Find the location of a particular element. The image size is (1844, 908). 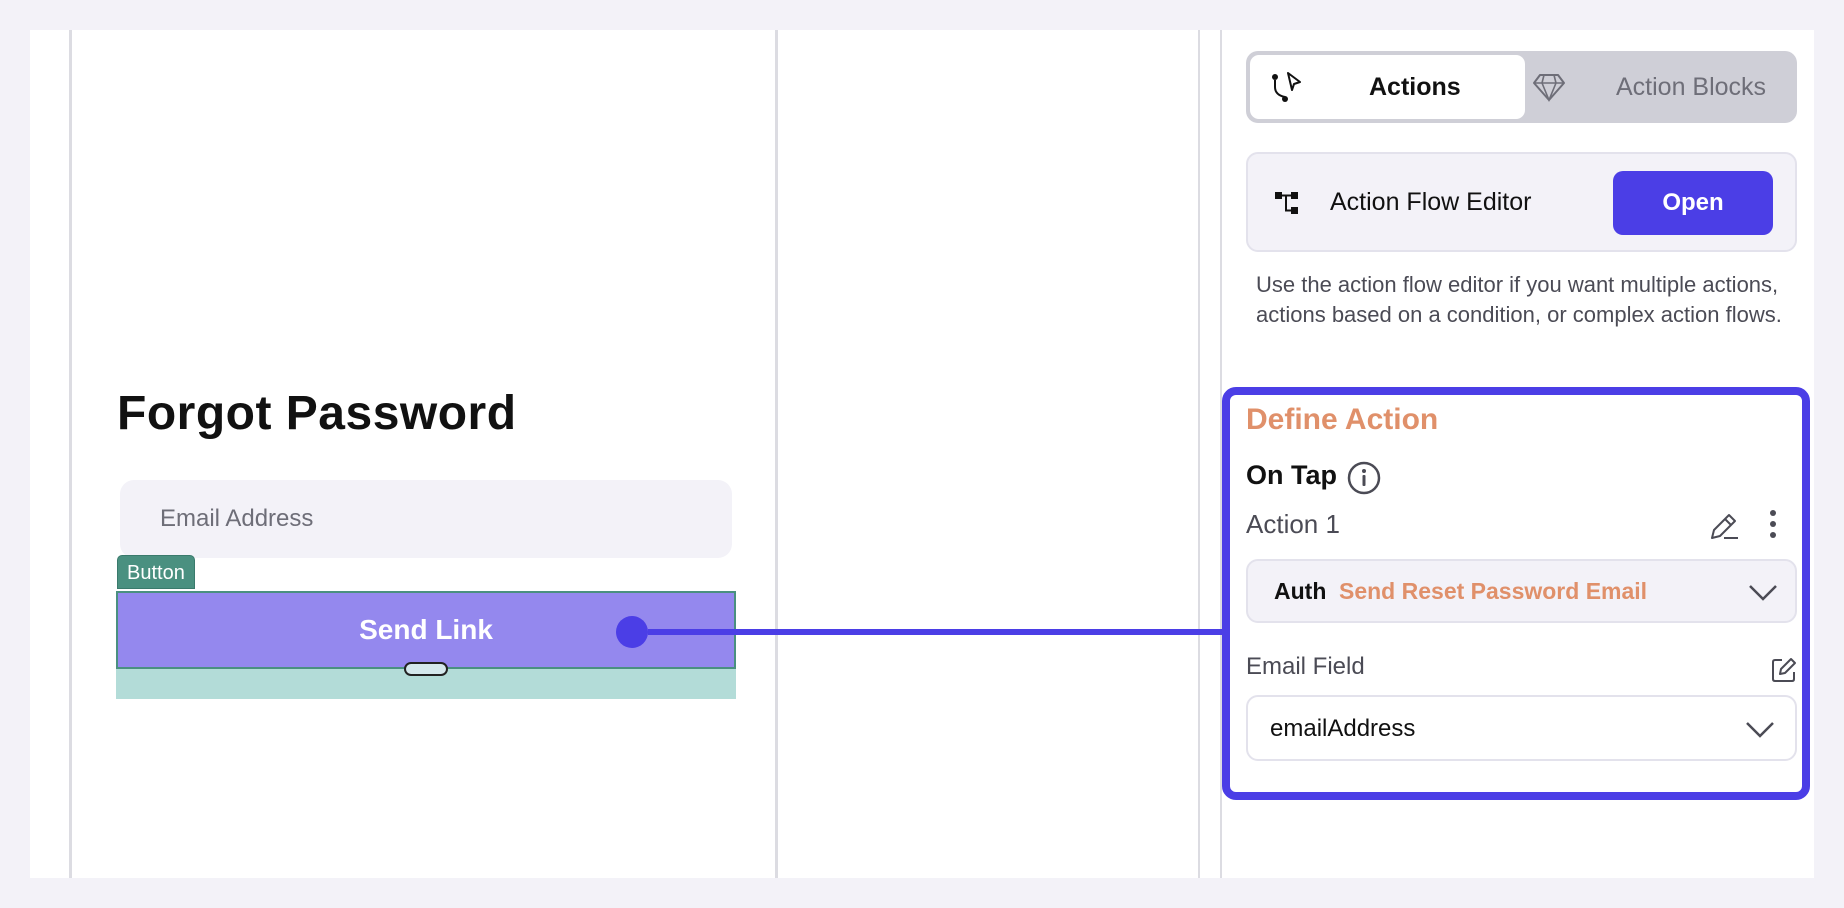

email-input is located at coordinates (426, 519).